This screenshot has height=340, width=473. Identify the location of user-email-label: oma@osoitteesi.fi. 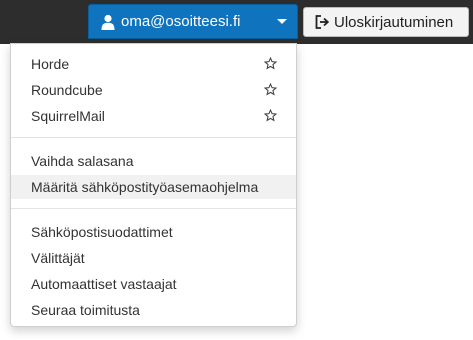
(181, 21).